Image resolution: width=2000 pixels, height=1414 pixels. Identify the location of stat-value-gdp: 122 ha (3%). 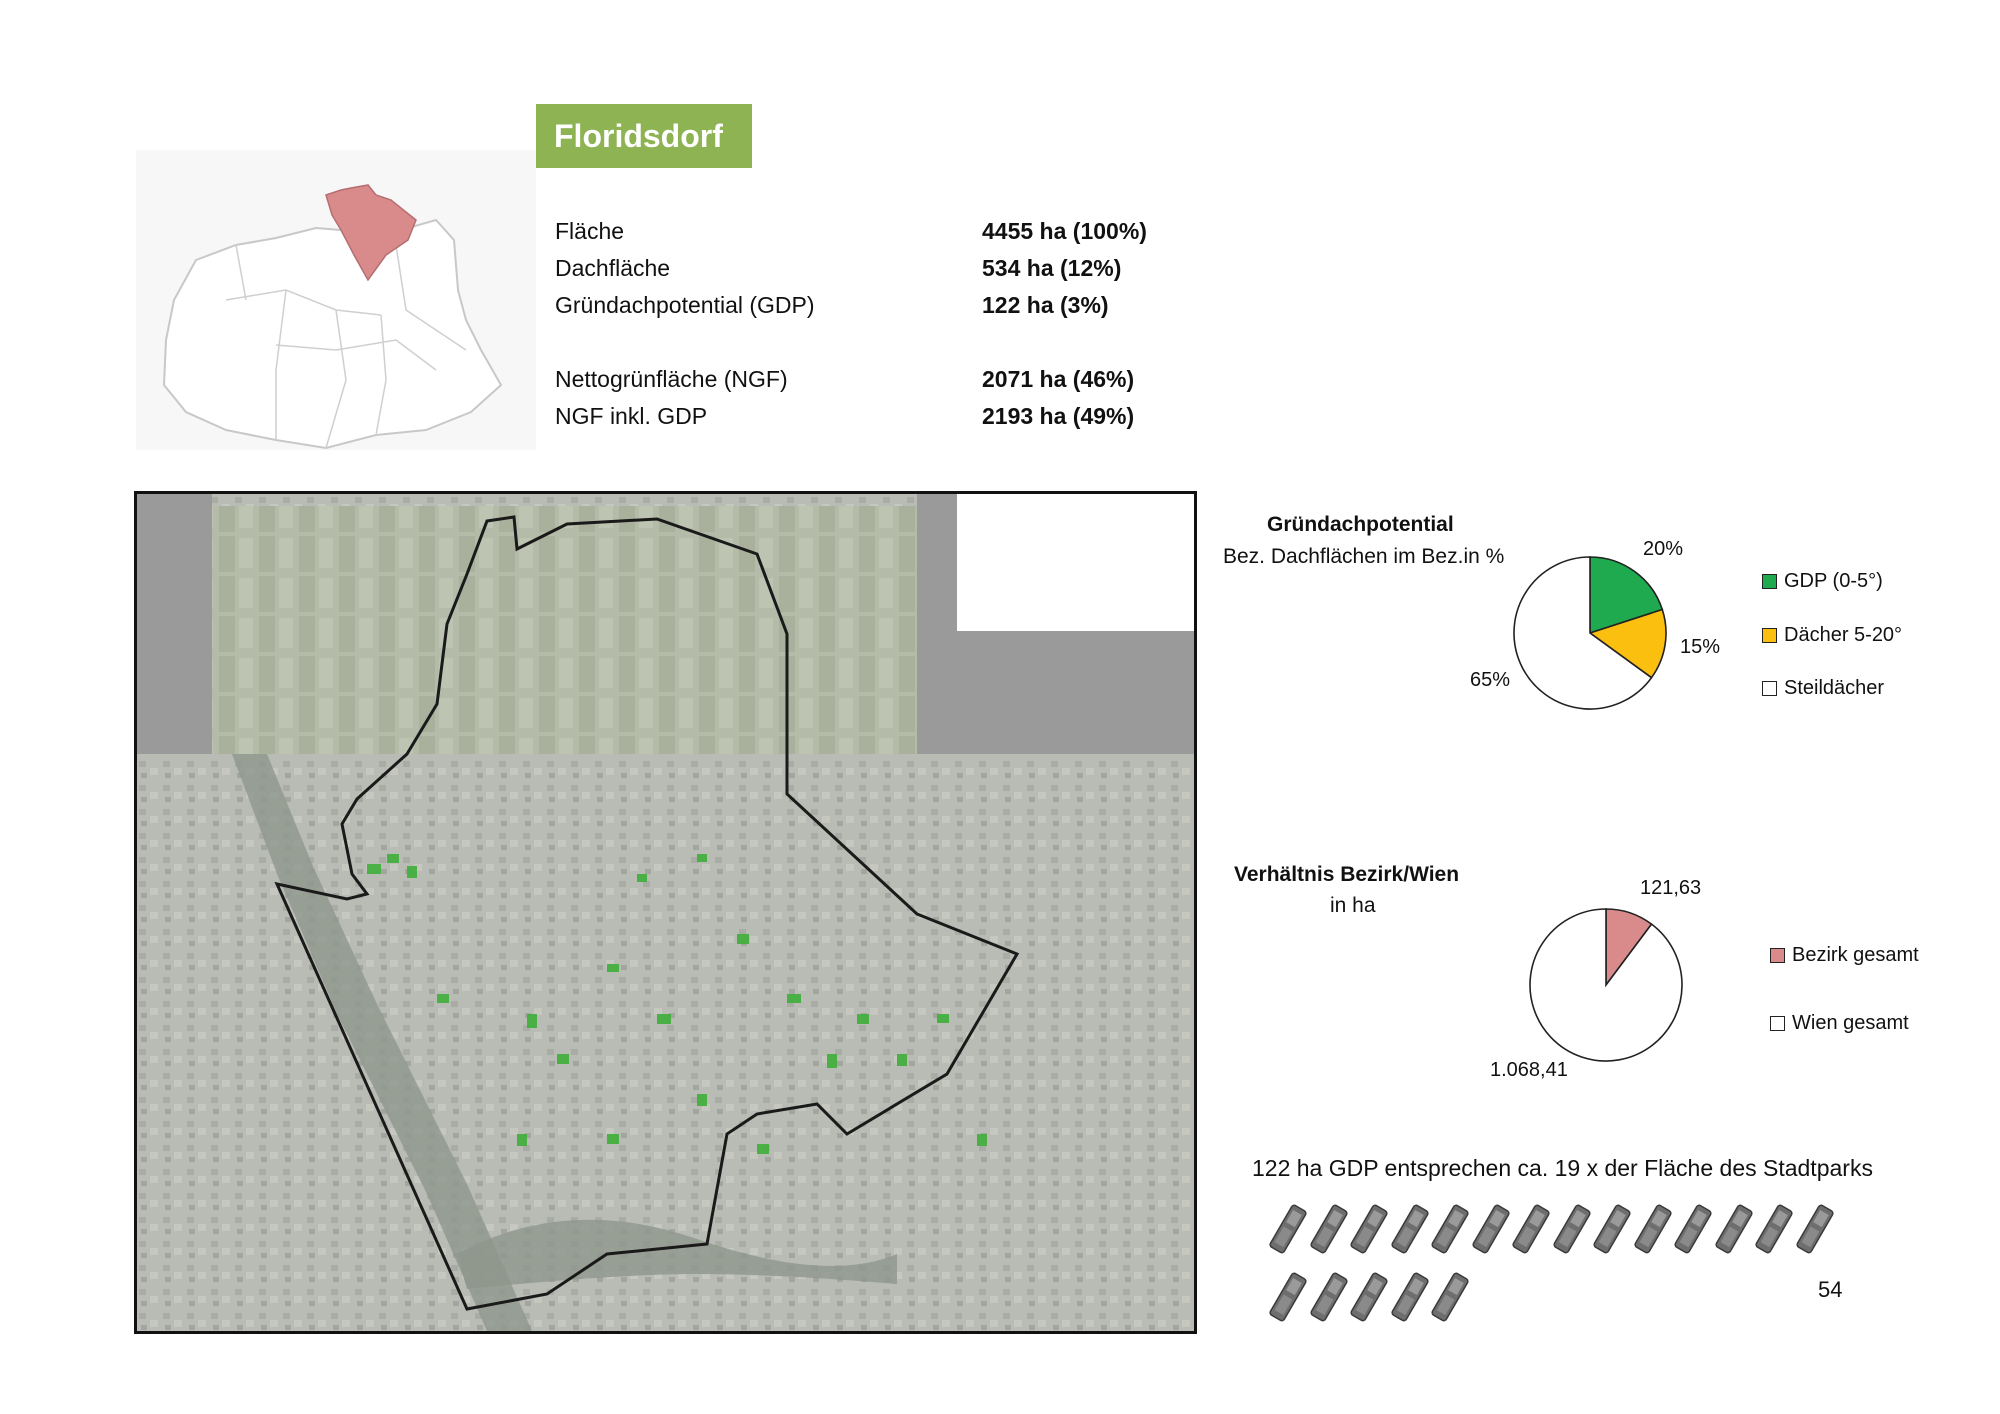
(1045, 305).